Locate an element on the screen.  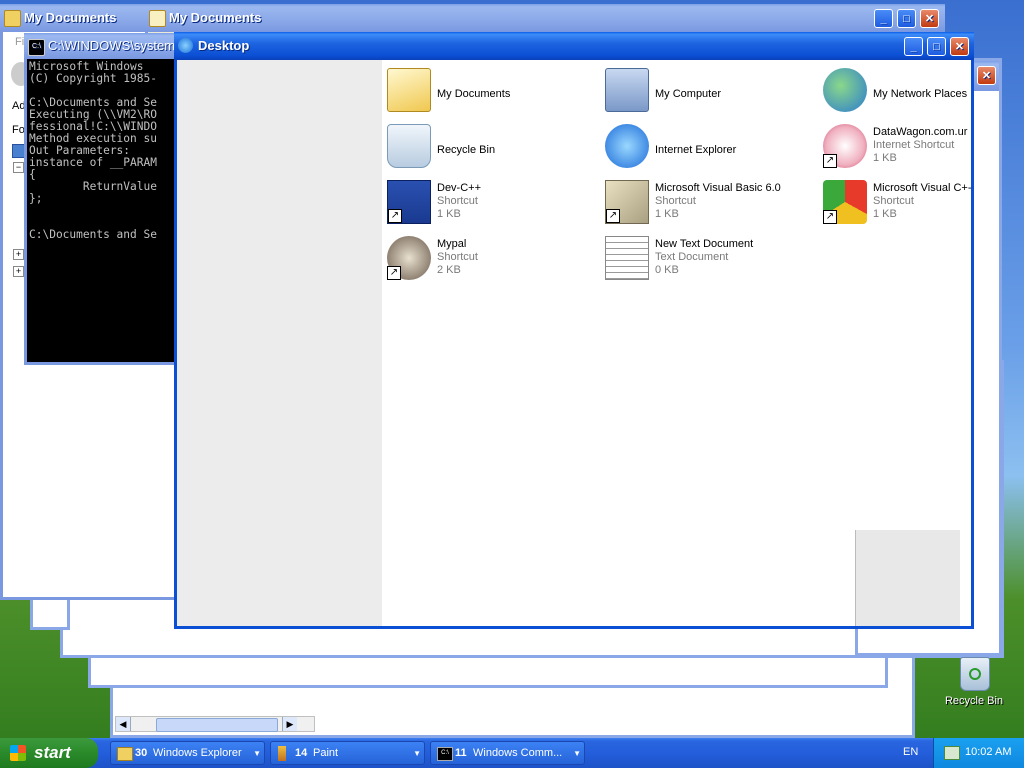
item-name: Internet Explorer is located at coordinates (696, 150).